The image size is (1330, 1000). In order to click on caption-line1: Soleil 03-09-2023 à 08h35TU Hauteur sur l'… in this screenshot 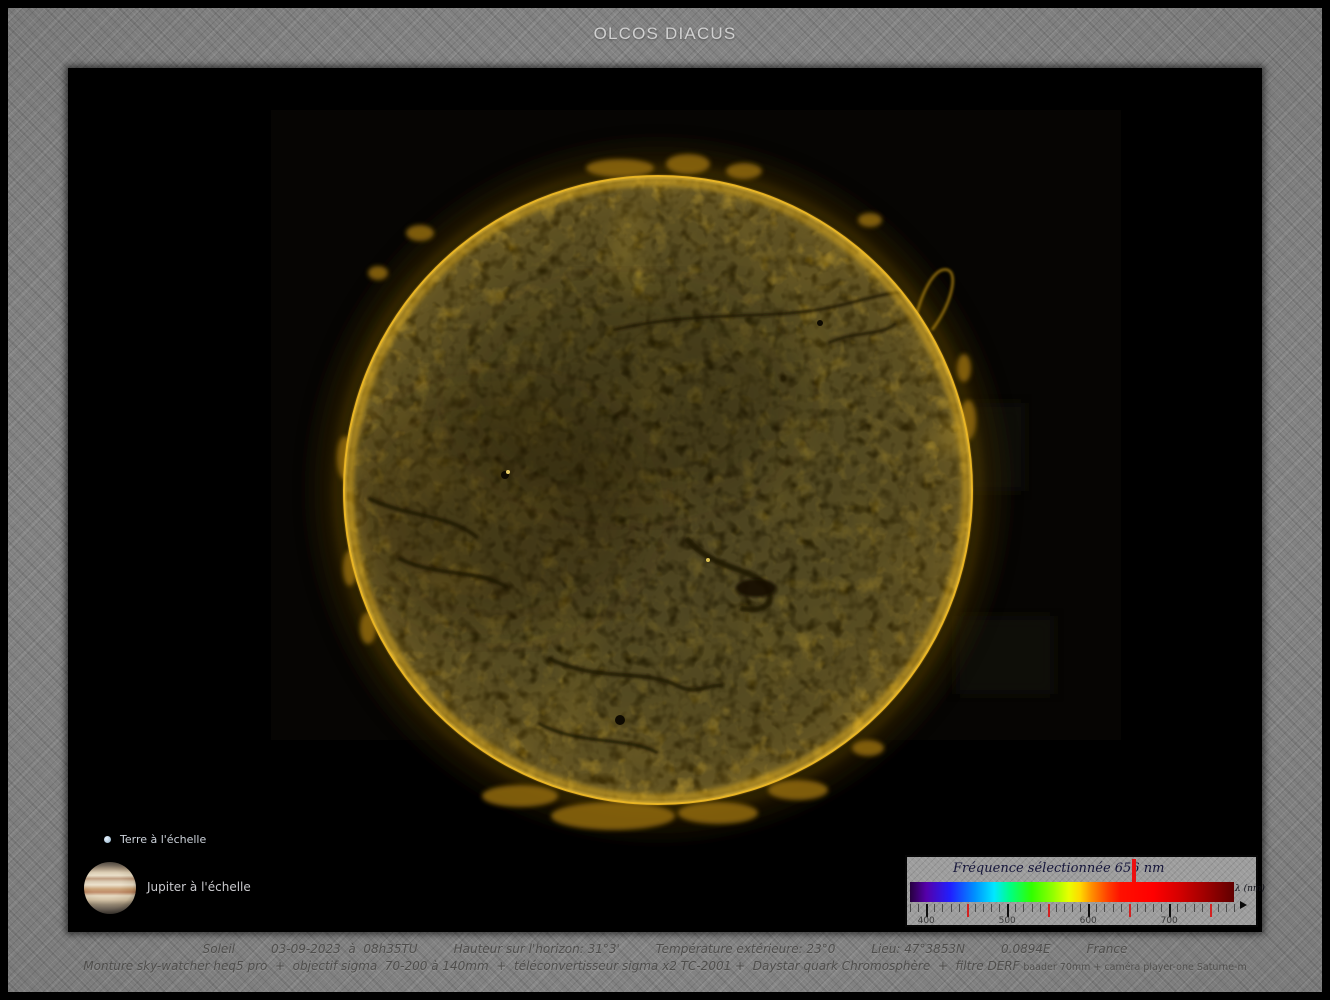, I will do `click(665, 949)`.